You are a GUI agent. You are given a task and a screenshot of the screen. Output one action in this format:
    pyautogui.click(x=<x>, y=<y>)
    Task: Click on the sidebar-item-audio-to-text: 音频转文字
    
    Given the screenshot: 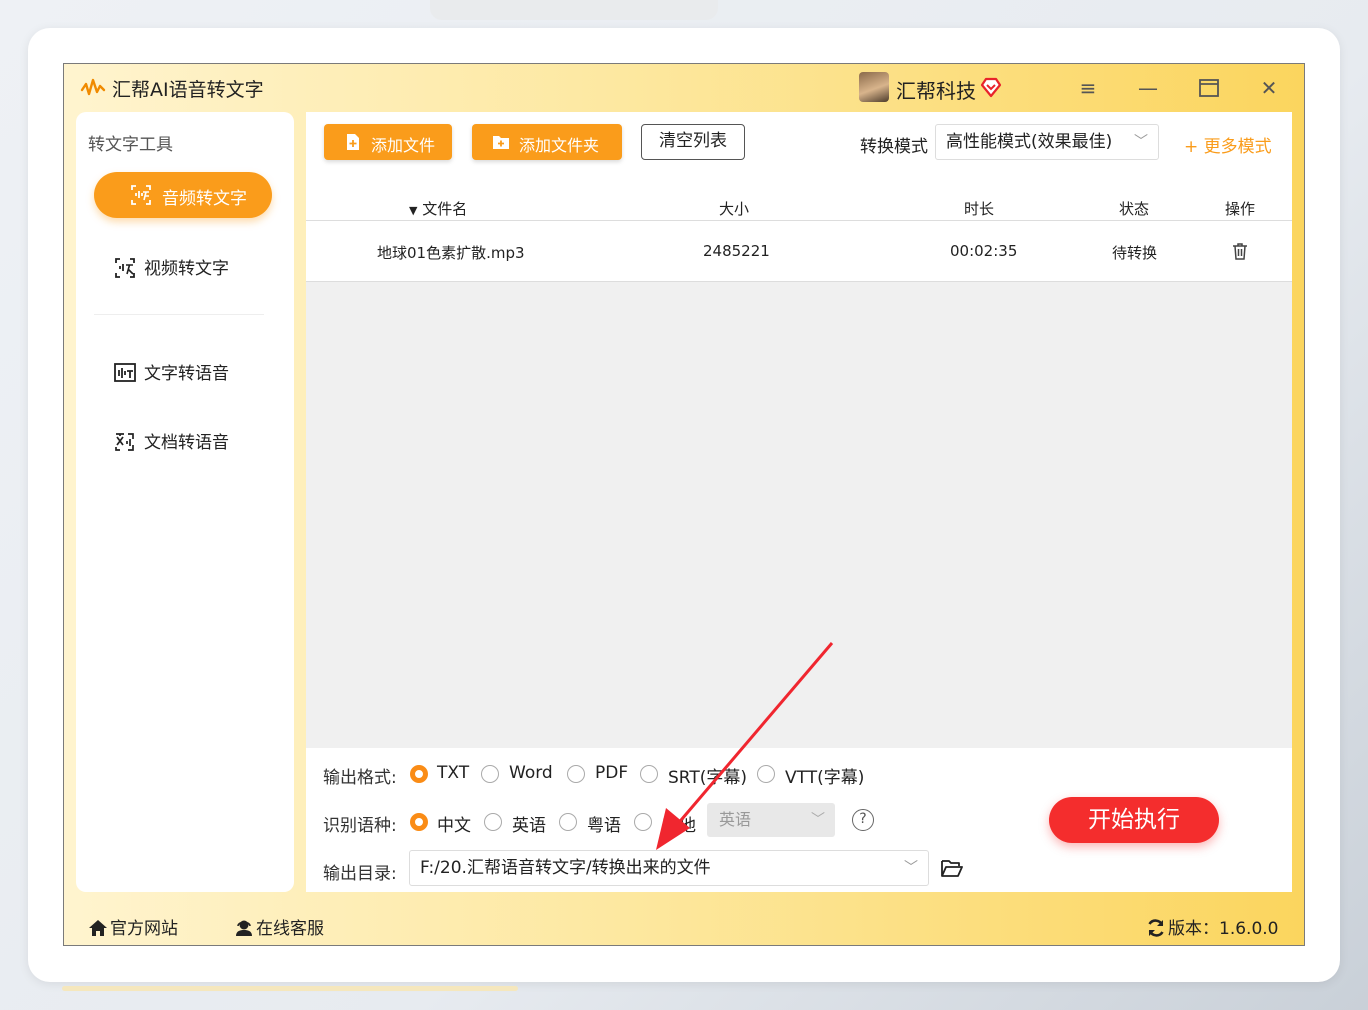 What is the action you would take?
    pyautogui.click(x=183, y=195)
    